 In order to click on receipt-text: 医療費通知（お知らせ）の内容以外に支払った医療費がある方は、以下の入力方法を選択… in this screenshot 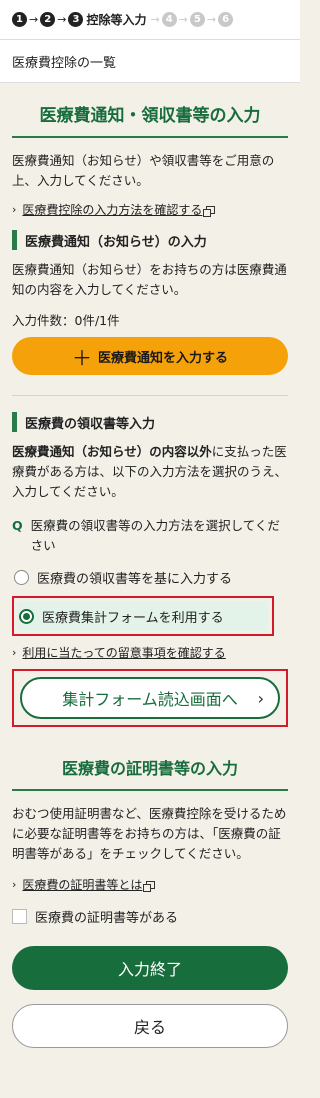, I will do `click(150, 472)`.